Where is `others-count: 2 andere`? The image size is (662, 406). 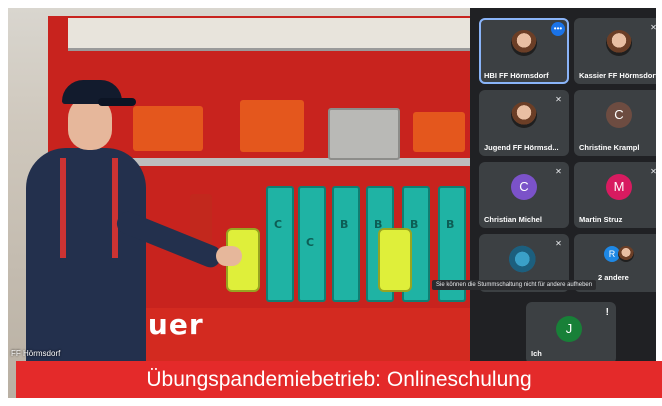 others-count: 2 andere is located at coordinates (613, 277).